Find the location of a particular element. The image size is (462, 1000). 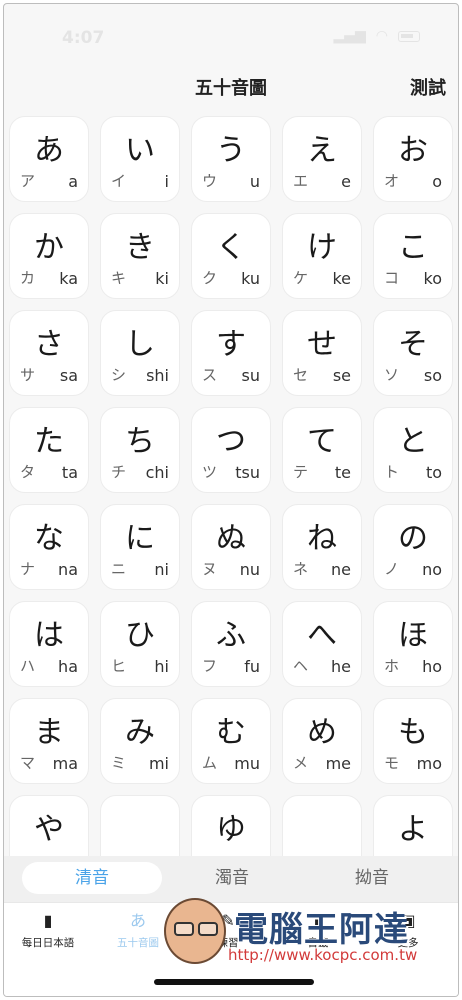

kana-card: もモ mo is located at coordinates (413, 741).